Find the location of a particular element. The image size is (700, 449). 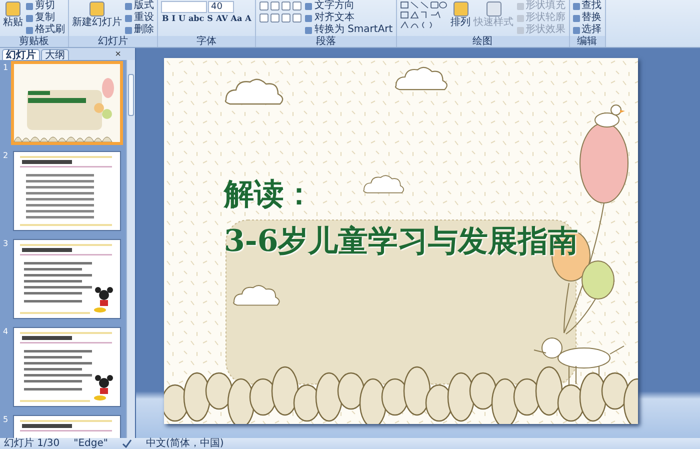

ribbon-small-button: 版式 is located at coordinates (139, 6).